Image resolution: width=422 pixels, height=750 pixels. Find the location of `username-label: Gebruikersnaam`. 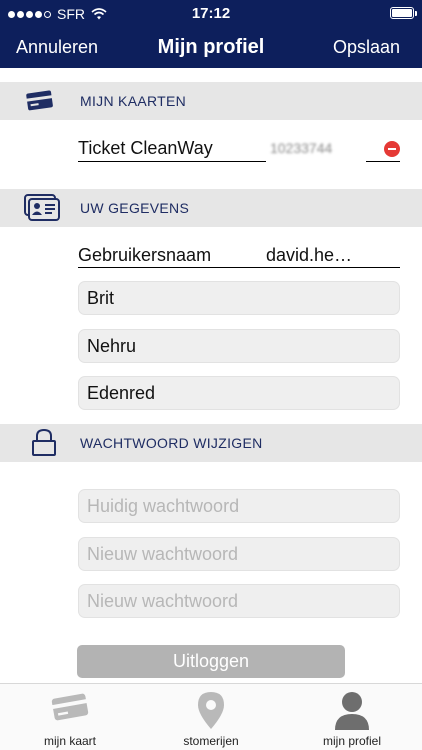

username-label: Gebruikersnaam is located at coordinates (145, 255).